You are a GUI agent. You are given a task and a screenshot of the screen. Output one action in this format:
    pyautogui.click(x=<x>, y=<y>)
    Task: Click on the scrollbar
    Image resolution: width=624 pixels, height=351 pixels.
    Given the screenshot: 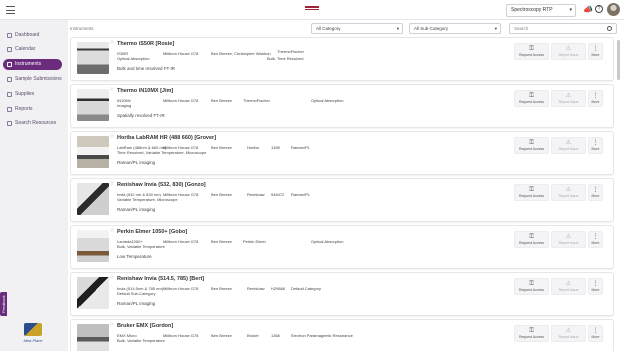 What is the action you would take?
    pyautogui.click(x=618, y=194)
    